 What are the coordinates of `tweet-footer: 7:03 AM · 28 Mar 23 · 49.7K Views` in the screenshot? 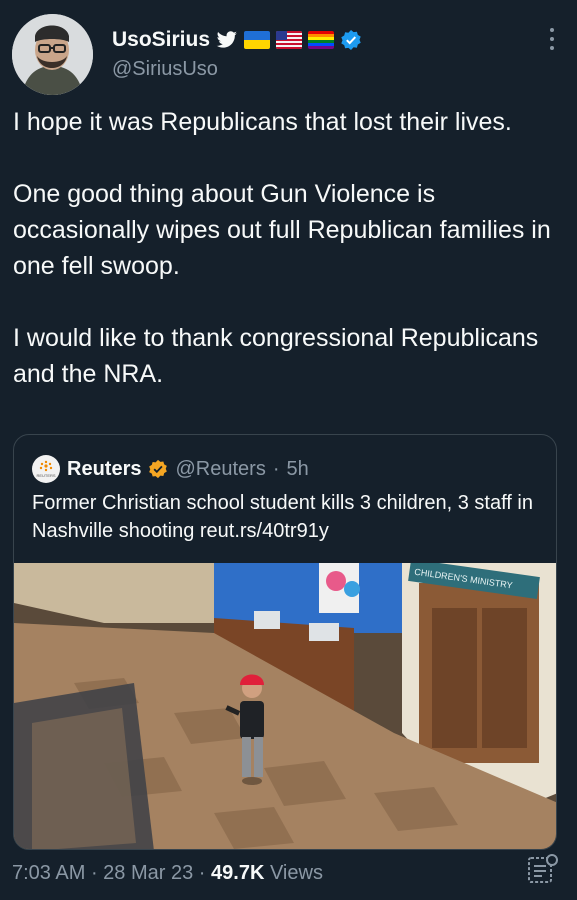 It's located at (167, 873).